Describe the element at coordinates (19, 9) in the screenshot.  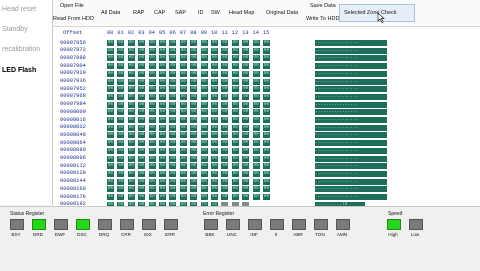
I see `sidebar-item-head-reset: Head reset` at that location.